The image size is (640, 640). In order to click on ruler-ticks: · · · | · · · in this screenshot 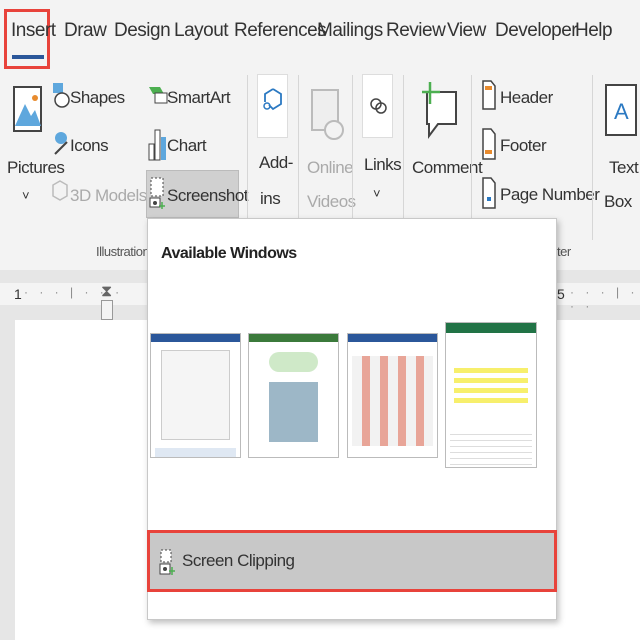, I will do `click(604, 299)`.